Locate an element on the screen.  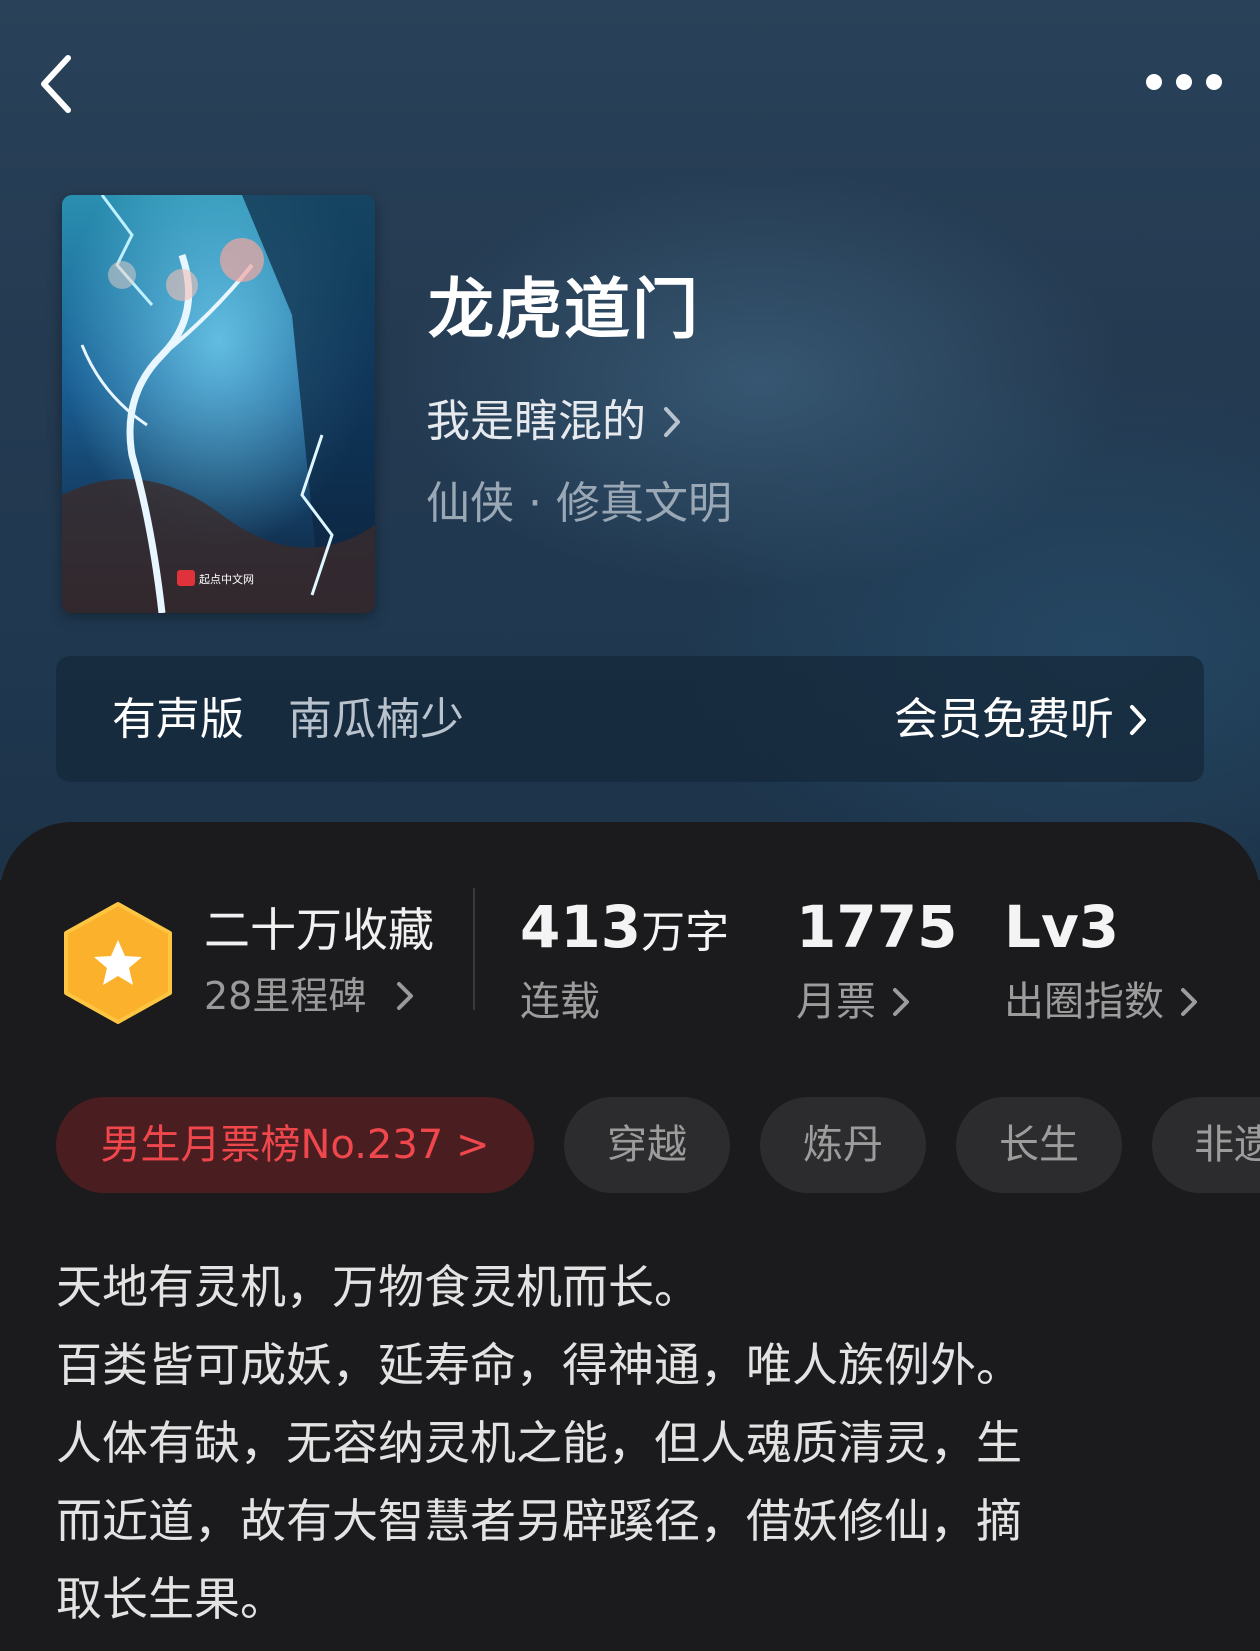
book-genre: 仙侠 · 修真文明 is located at coordinates (579, 503).